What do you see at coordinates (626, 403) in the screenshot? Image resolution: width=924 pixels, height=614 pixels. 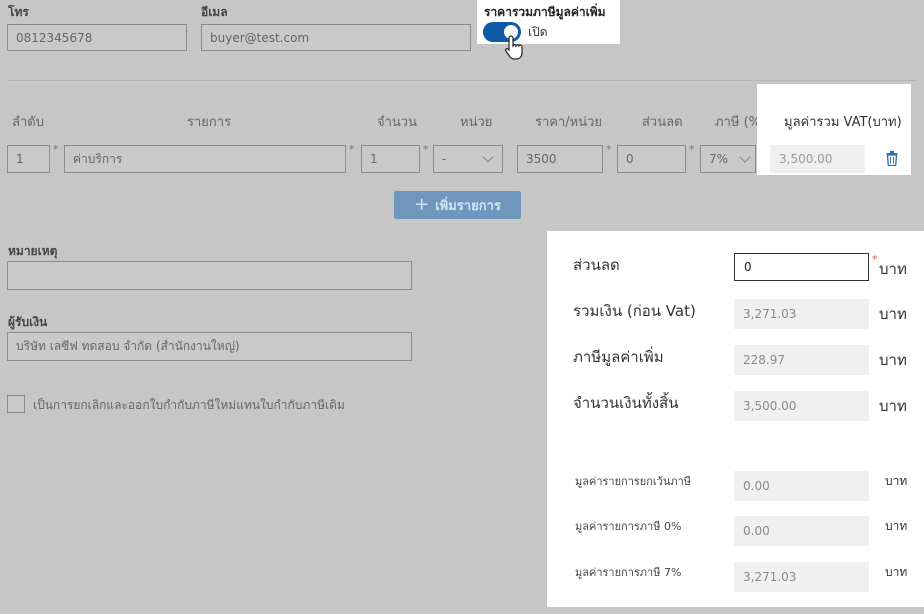 I see `summary-grand-total-label: จำนวนเงินทั้งสิ้น` at bounding box center [626, 403].